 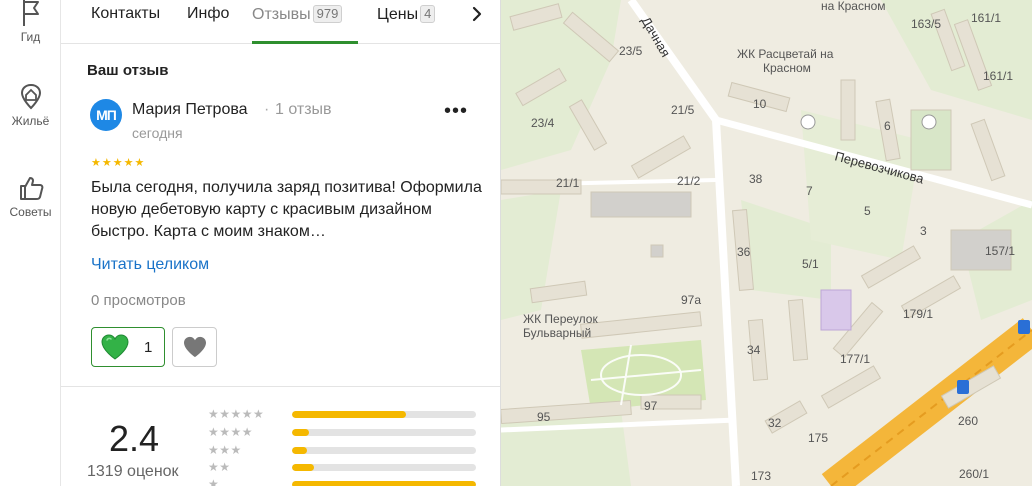 I want to click on avatar: МП, so click(x=106, y=115).